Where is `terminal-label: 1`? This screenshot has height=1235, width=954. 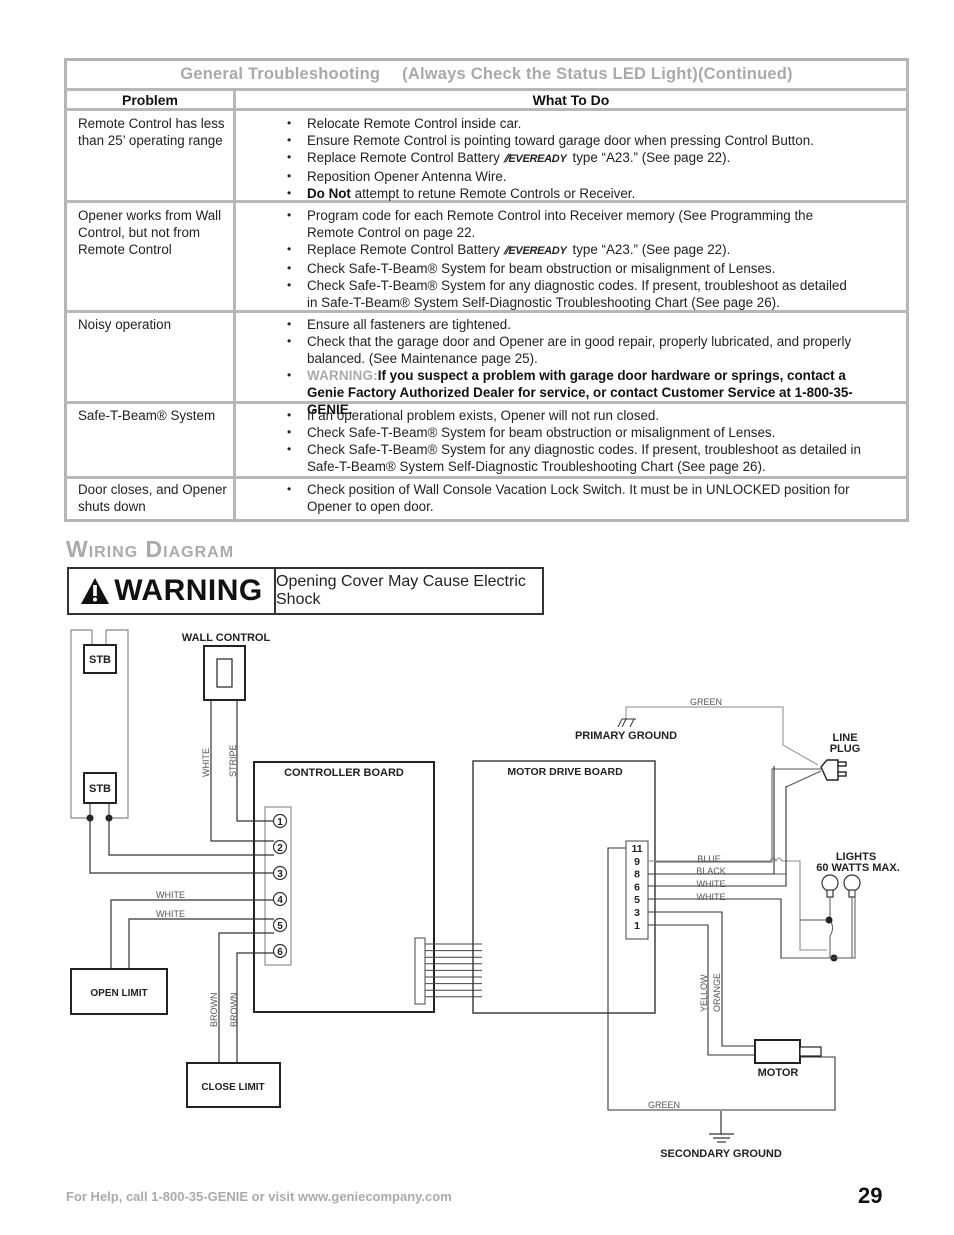 terminal-label: 1 is located at coordinates (280, 822).